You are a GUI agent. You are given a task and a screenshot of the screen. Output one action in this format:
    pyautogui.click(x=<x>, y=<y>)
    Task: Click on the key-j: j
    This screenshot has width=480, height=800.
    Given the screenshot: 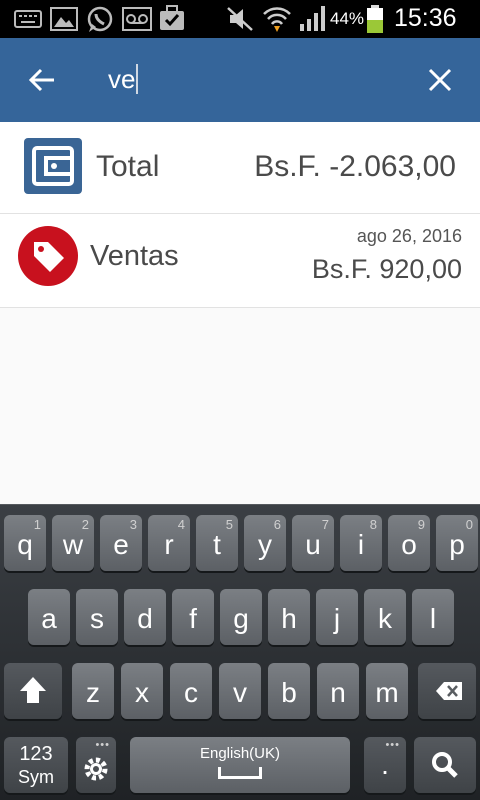 What is the action you would take?
    pyautogui.click(x=337, y=617)
    